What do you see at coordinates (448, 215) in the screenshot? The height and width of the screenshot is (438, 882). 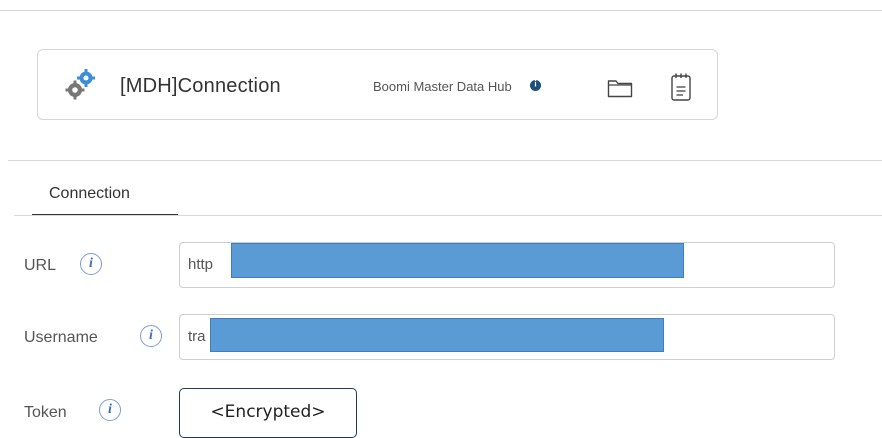 I see `tab-bar-divider` at bounding box center [448, 215].